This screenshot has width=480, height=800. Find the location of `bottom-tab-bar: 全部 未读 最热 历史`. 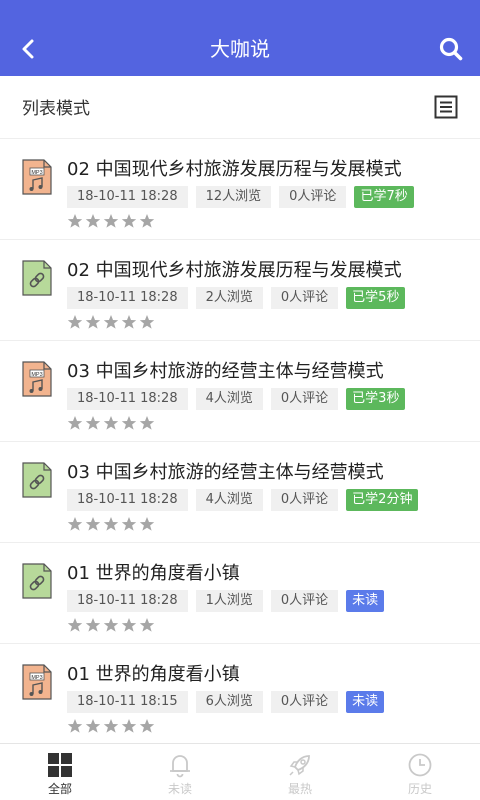

bottom-tab-bar: 全部 未读 最热 历史 is located at coordinates (240, 771).